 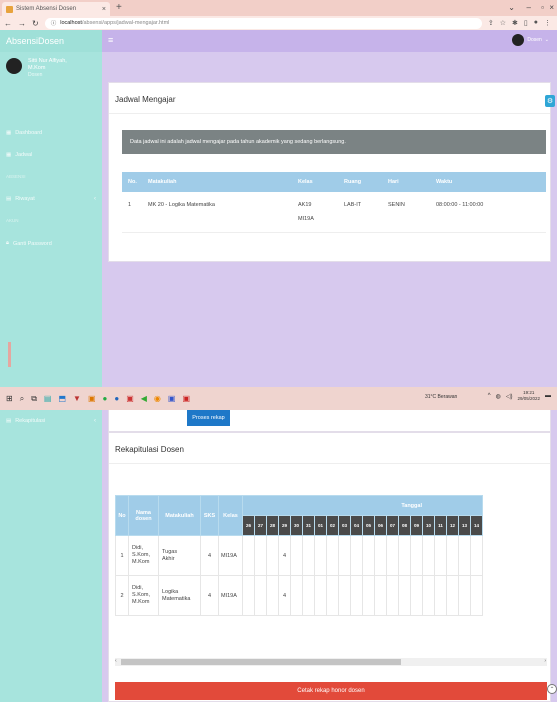 What do you see at coordinates (54, 23) in the screenshot?
I see `info-icon: ⓘ` at bounding box center [54, 23].